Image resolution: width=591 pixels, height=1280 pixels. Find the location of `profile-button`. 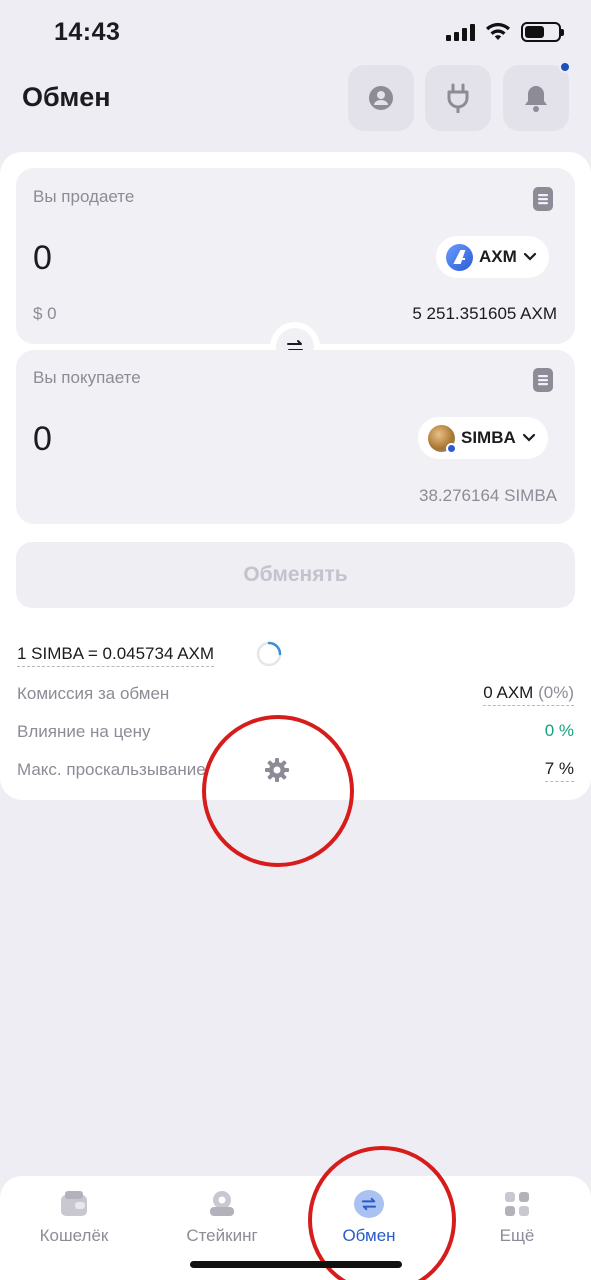

profile-button is located at coordinates (381, 98).